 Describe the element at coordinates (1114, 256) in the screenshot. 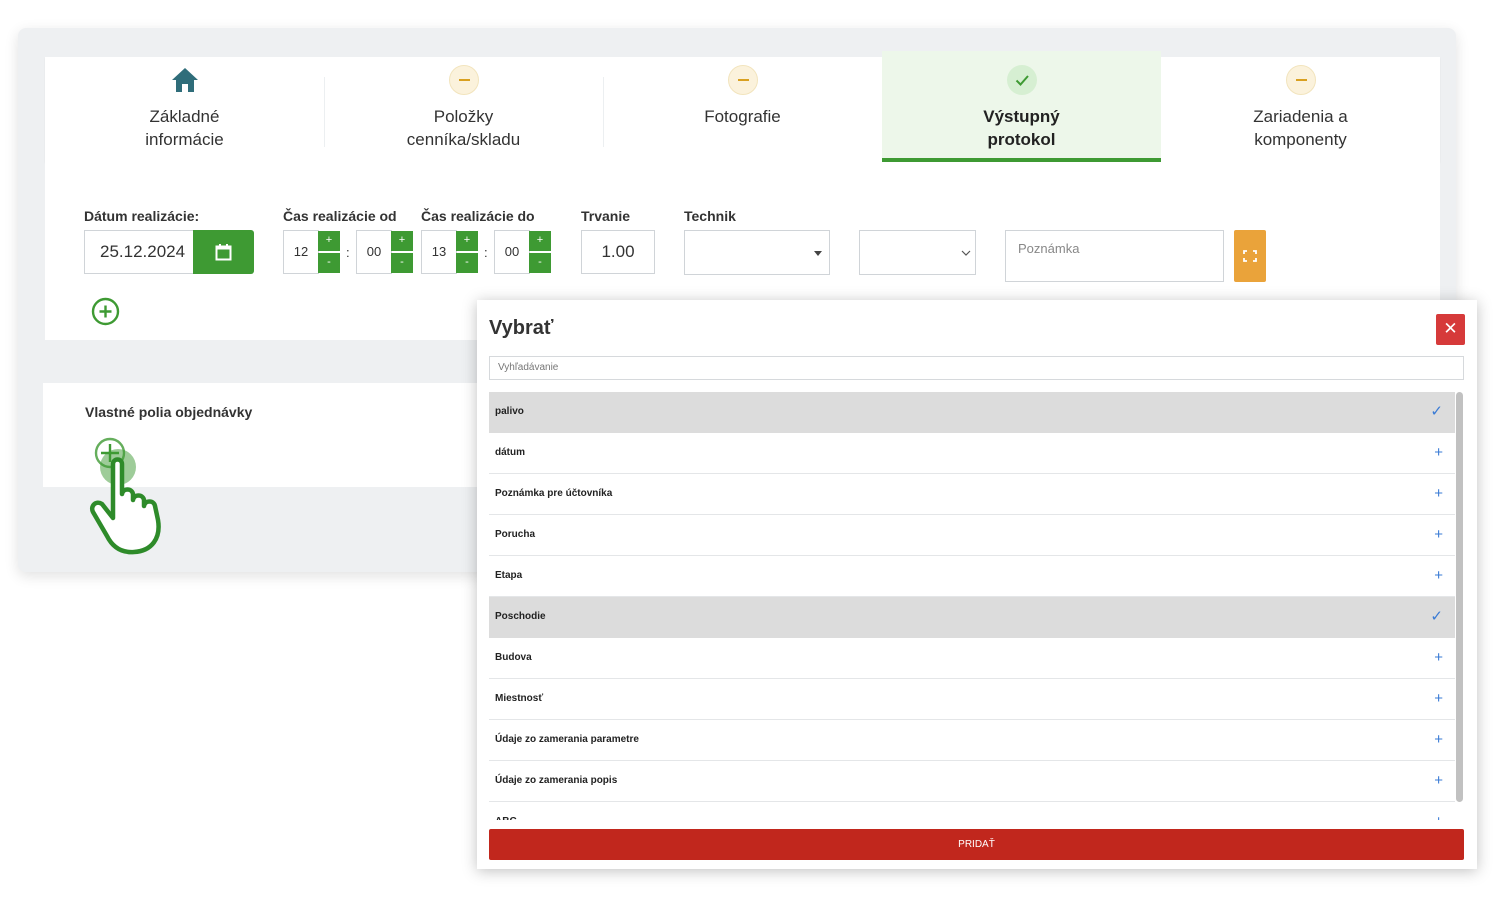

I see `note-textarea: Poznámka` at that location.